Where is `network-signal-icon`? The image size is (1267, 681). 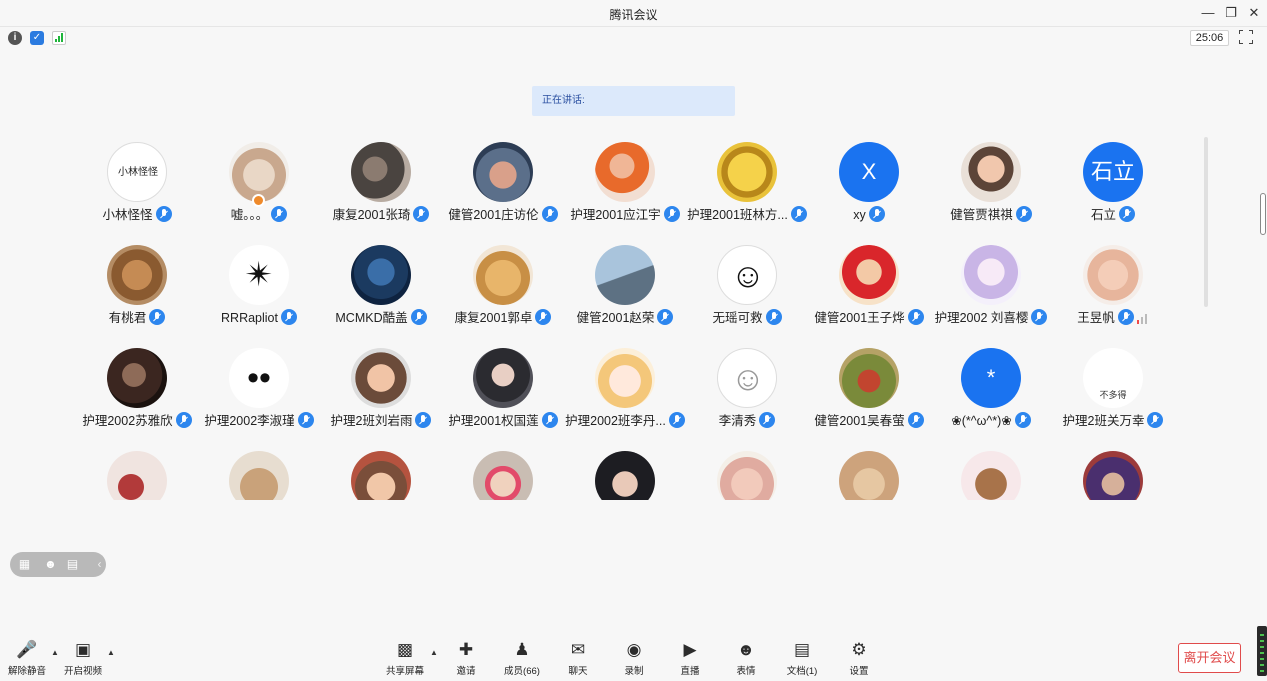 network-signal-icon is located at coordinates (59, 38).